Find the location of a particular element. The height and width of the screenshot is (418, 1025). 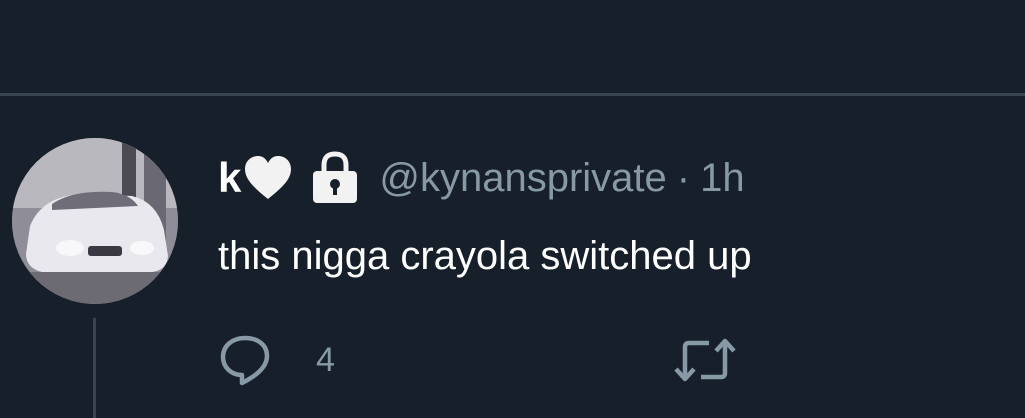

tweet-text: this nigga crayola switched up is located at coordinates (485, 256).